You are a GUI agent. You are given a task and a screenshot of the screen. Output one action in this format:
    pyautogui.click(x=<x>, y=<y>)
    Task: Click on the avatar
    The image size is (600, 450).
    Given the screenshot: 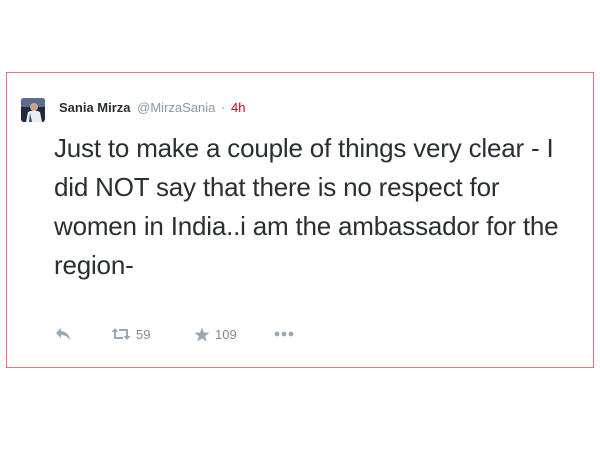 What is the action you would take?
    pyautogui.click(x=33, y=110)
    